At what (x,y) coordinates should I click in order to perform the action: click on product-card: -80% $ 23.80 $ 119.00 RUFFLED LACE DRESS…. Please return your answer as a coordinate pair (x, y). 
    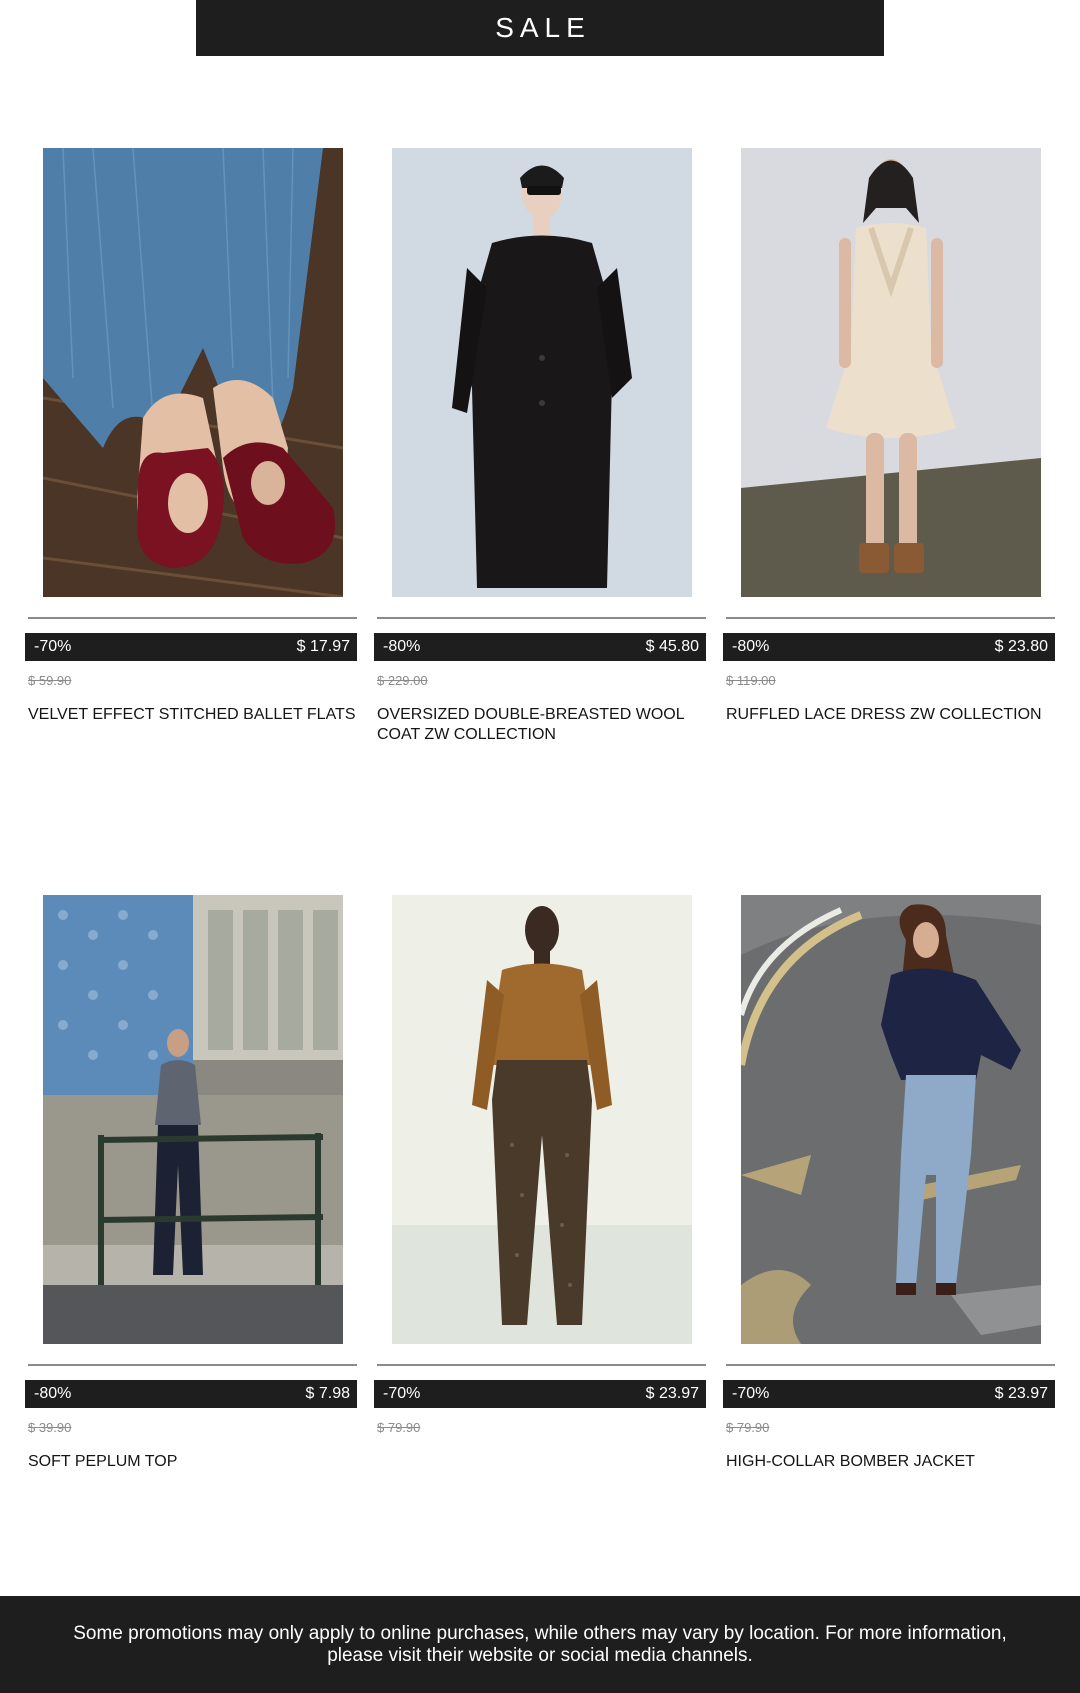
    Looking at the image, I should click on (889, 448).